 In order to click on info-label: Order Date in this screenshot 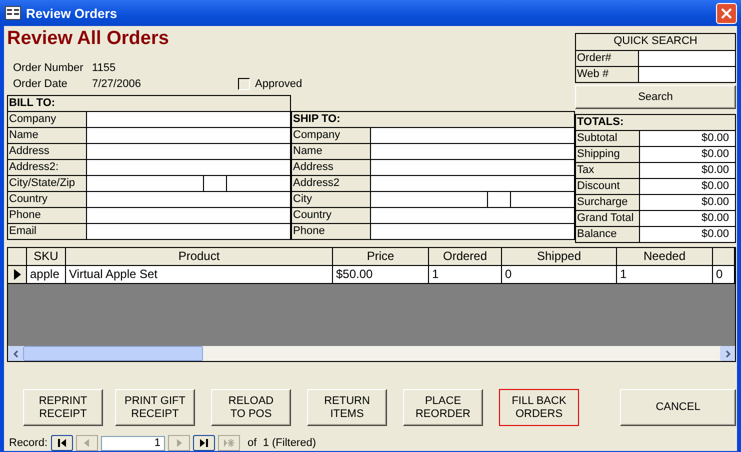, I will do `click(40, 84)`.